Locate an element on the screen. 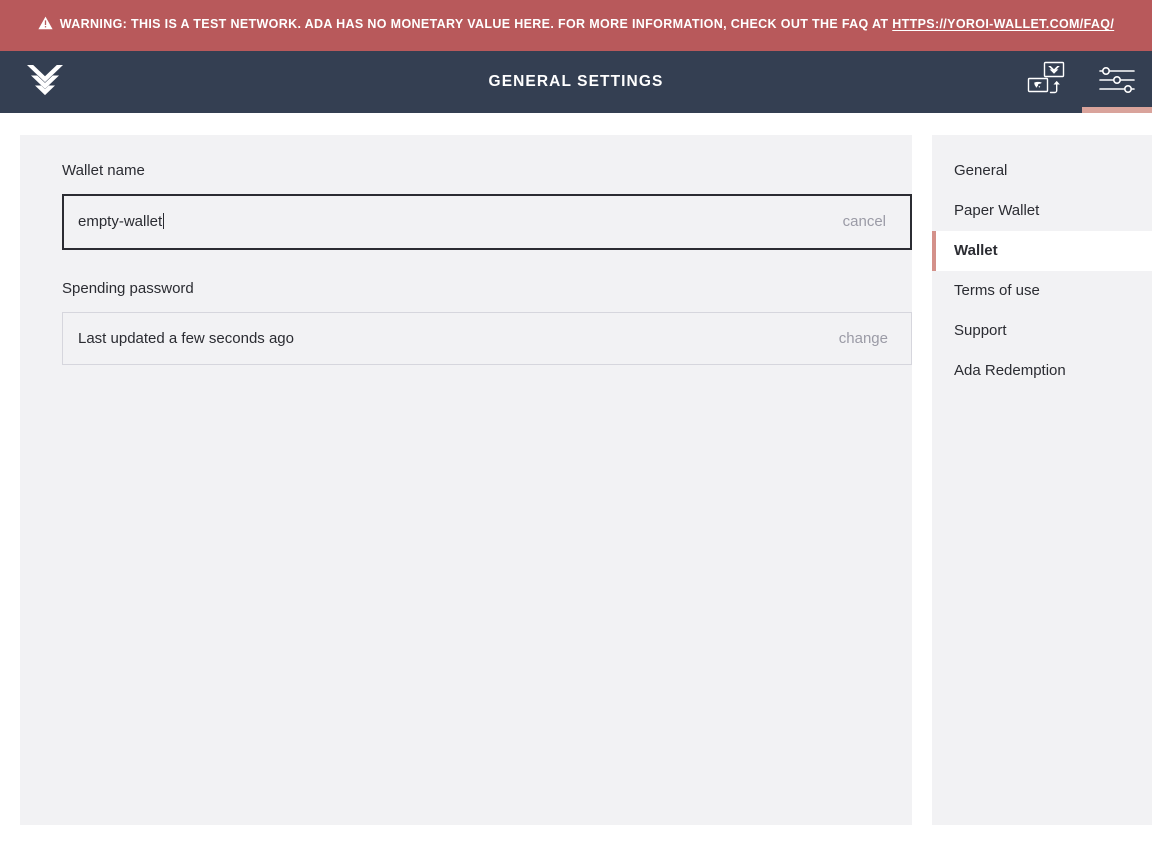 This screenshot has width=1152, height=847. spending-password-change-link: change is located at coordinates (863, 339).